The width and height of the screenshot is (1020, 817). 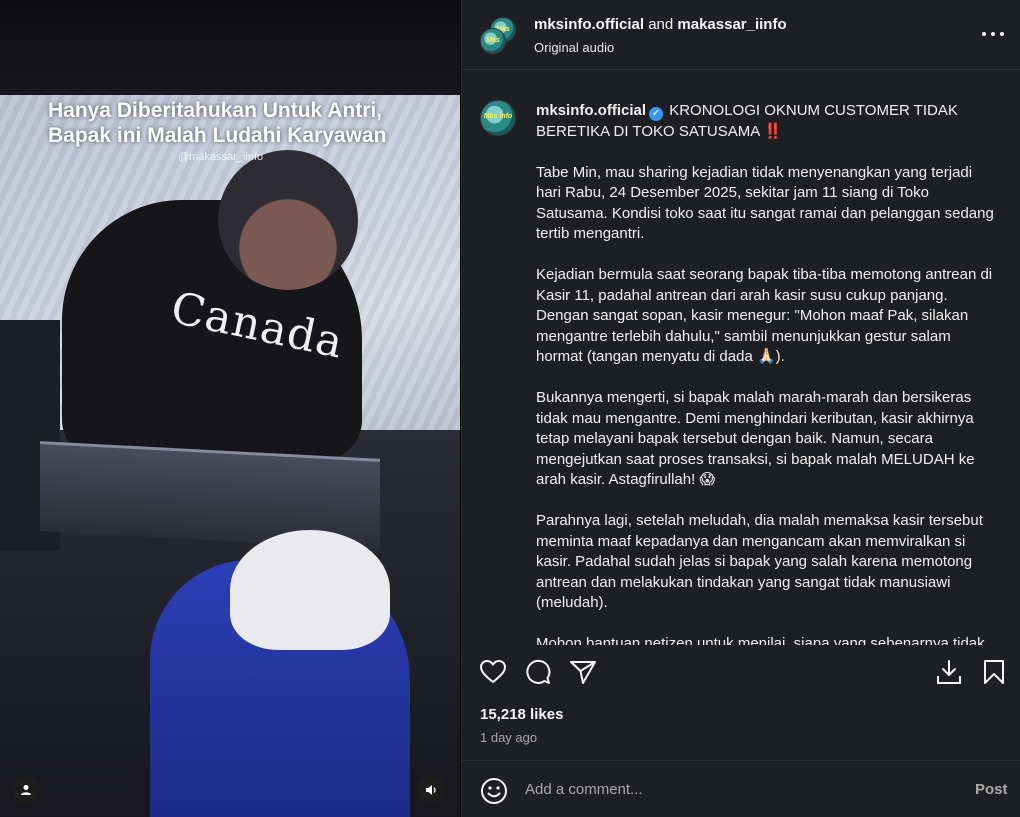 I want to click on collab-names: mksinfo.official and makassar_iinfo, so click(x=660, y=24).